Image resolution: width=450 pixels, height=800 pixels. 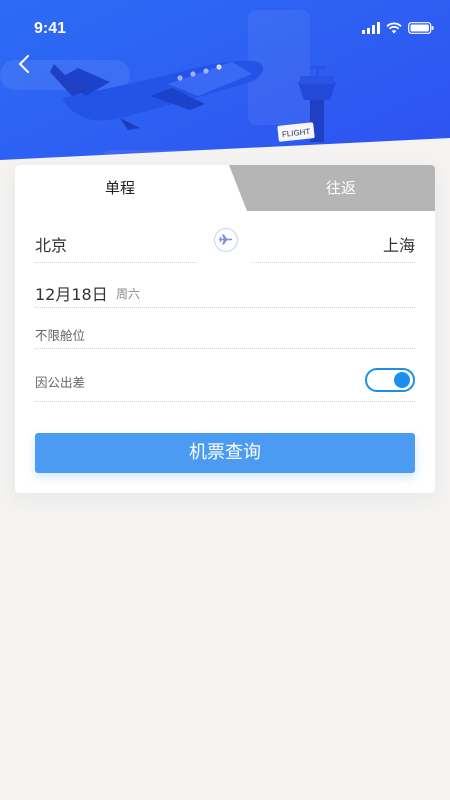 I want to click on back-button, so click(x=25, y=64).